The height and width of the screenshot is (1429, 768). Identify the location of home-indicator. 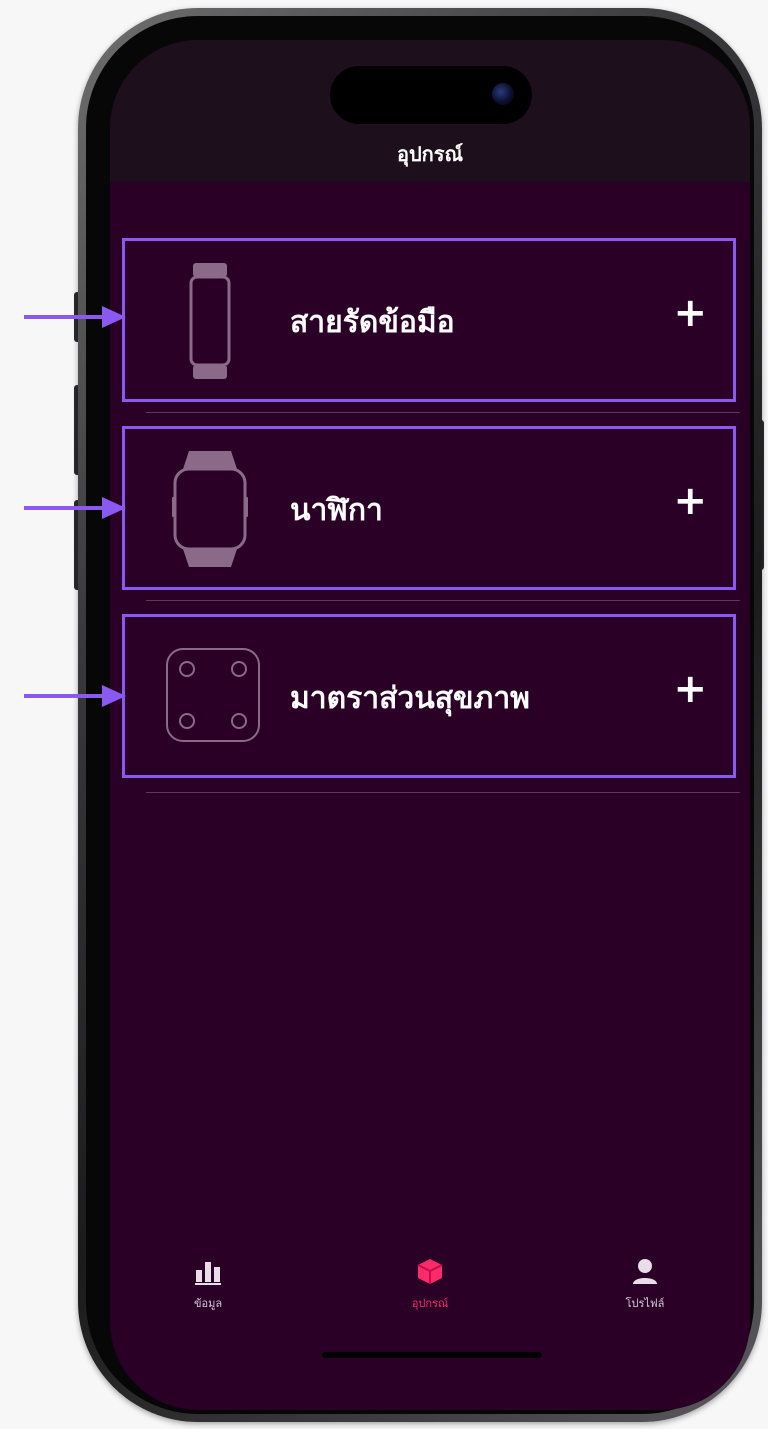
(432, 1355).